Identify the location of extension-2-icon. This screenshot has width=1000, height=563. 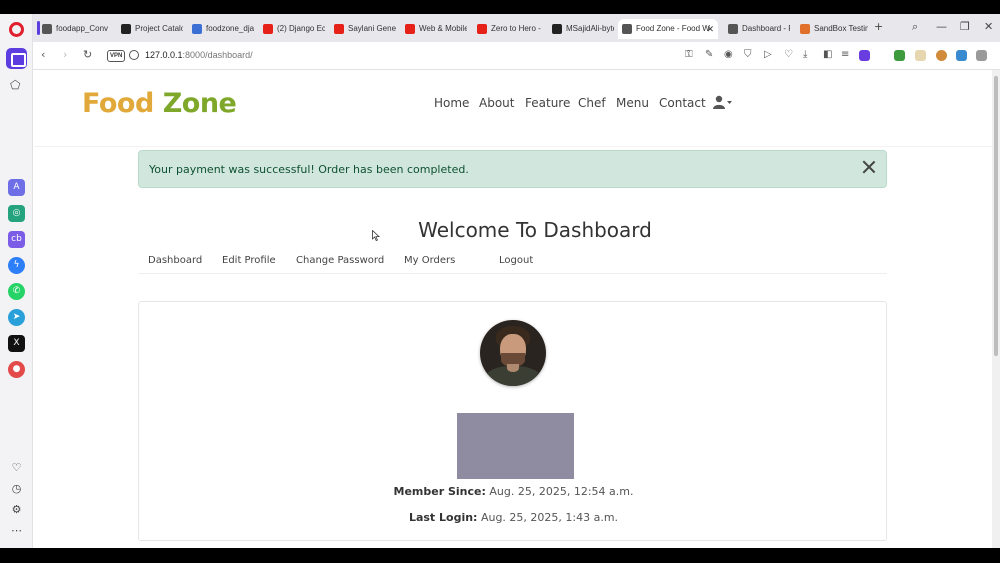
(920, 55).